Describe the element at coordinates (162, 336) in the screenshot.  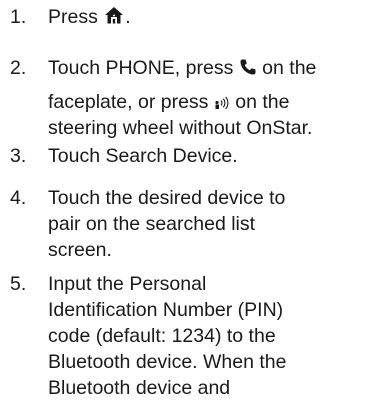
I see `step-text-line-3: code (default: 1234) to the` at that location.